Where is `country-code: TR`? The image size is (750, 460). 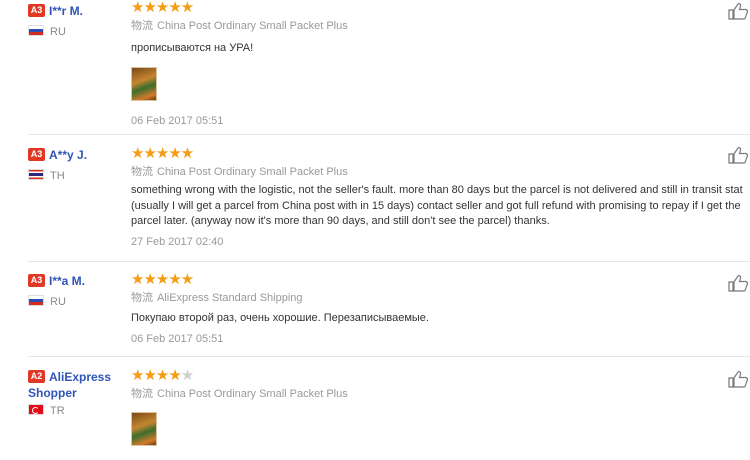 country-code: TR is located at coordinates (57, 411).